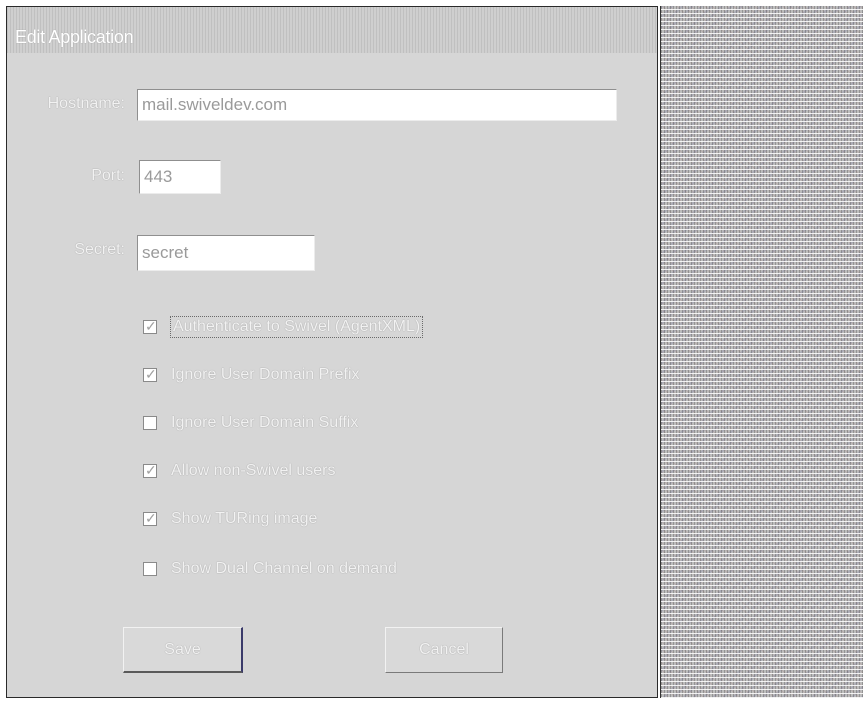  I want to click on hostname-label: Hostname:, so click(86, 103).